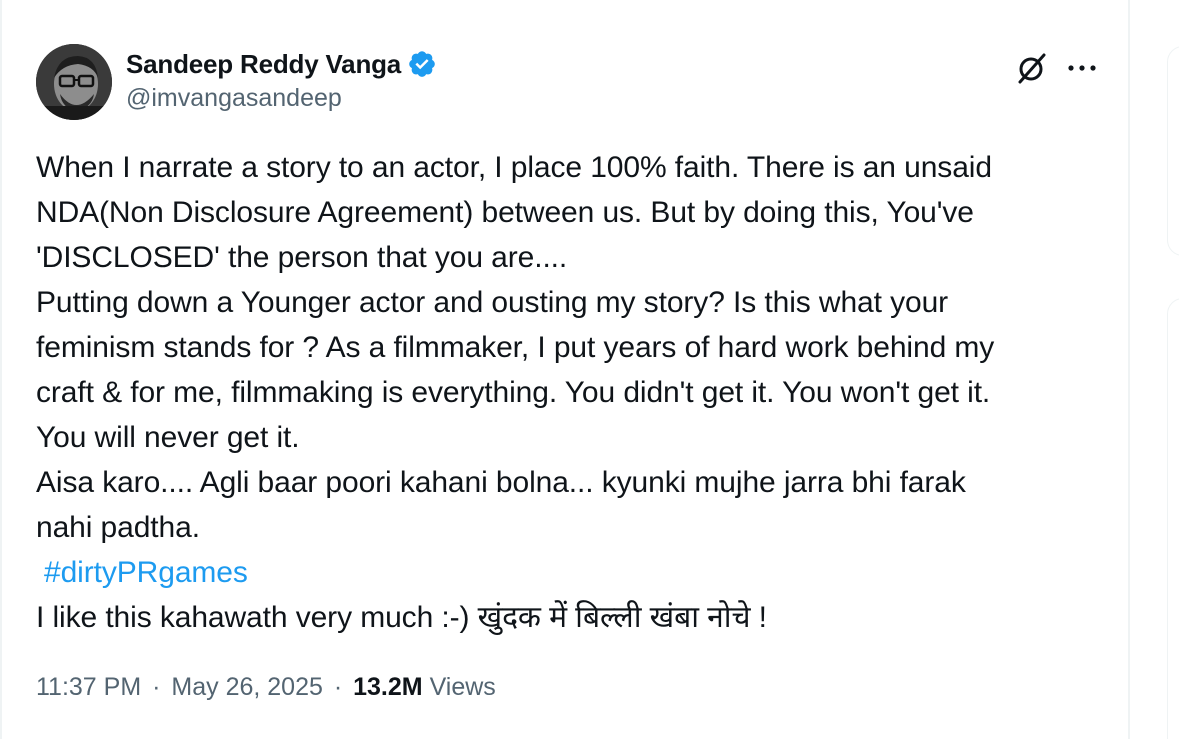 Image resolution: width=1179 pixels, height=739 pixels. Describe the element at coordinates (168, 437) in the screenshot. I see `tweet-text-line: You will never get it.` at that location.